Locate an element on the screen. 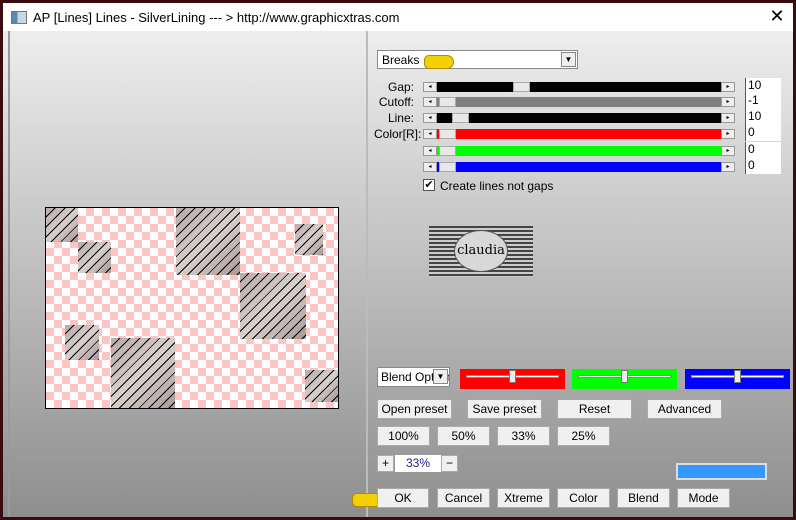 Image resolution: width=796 pixels, height=520 pixels. slider-value: -1 is located at coordinates (763, 101).